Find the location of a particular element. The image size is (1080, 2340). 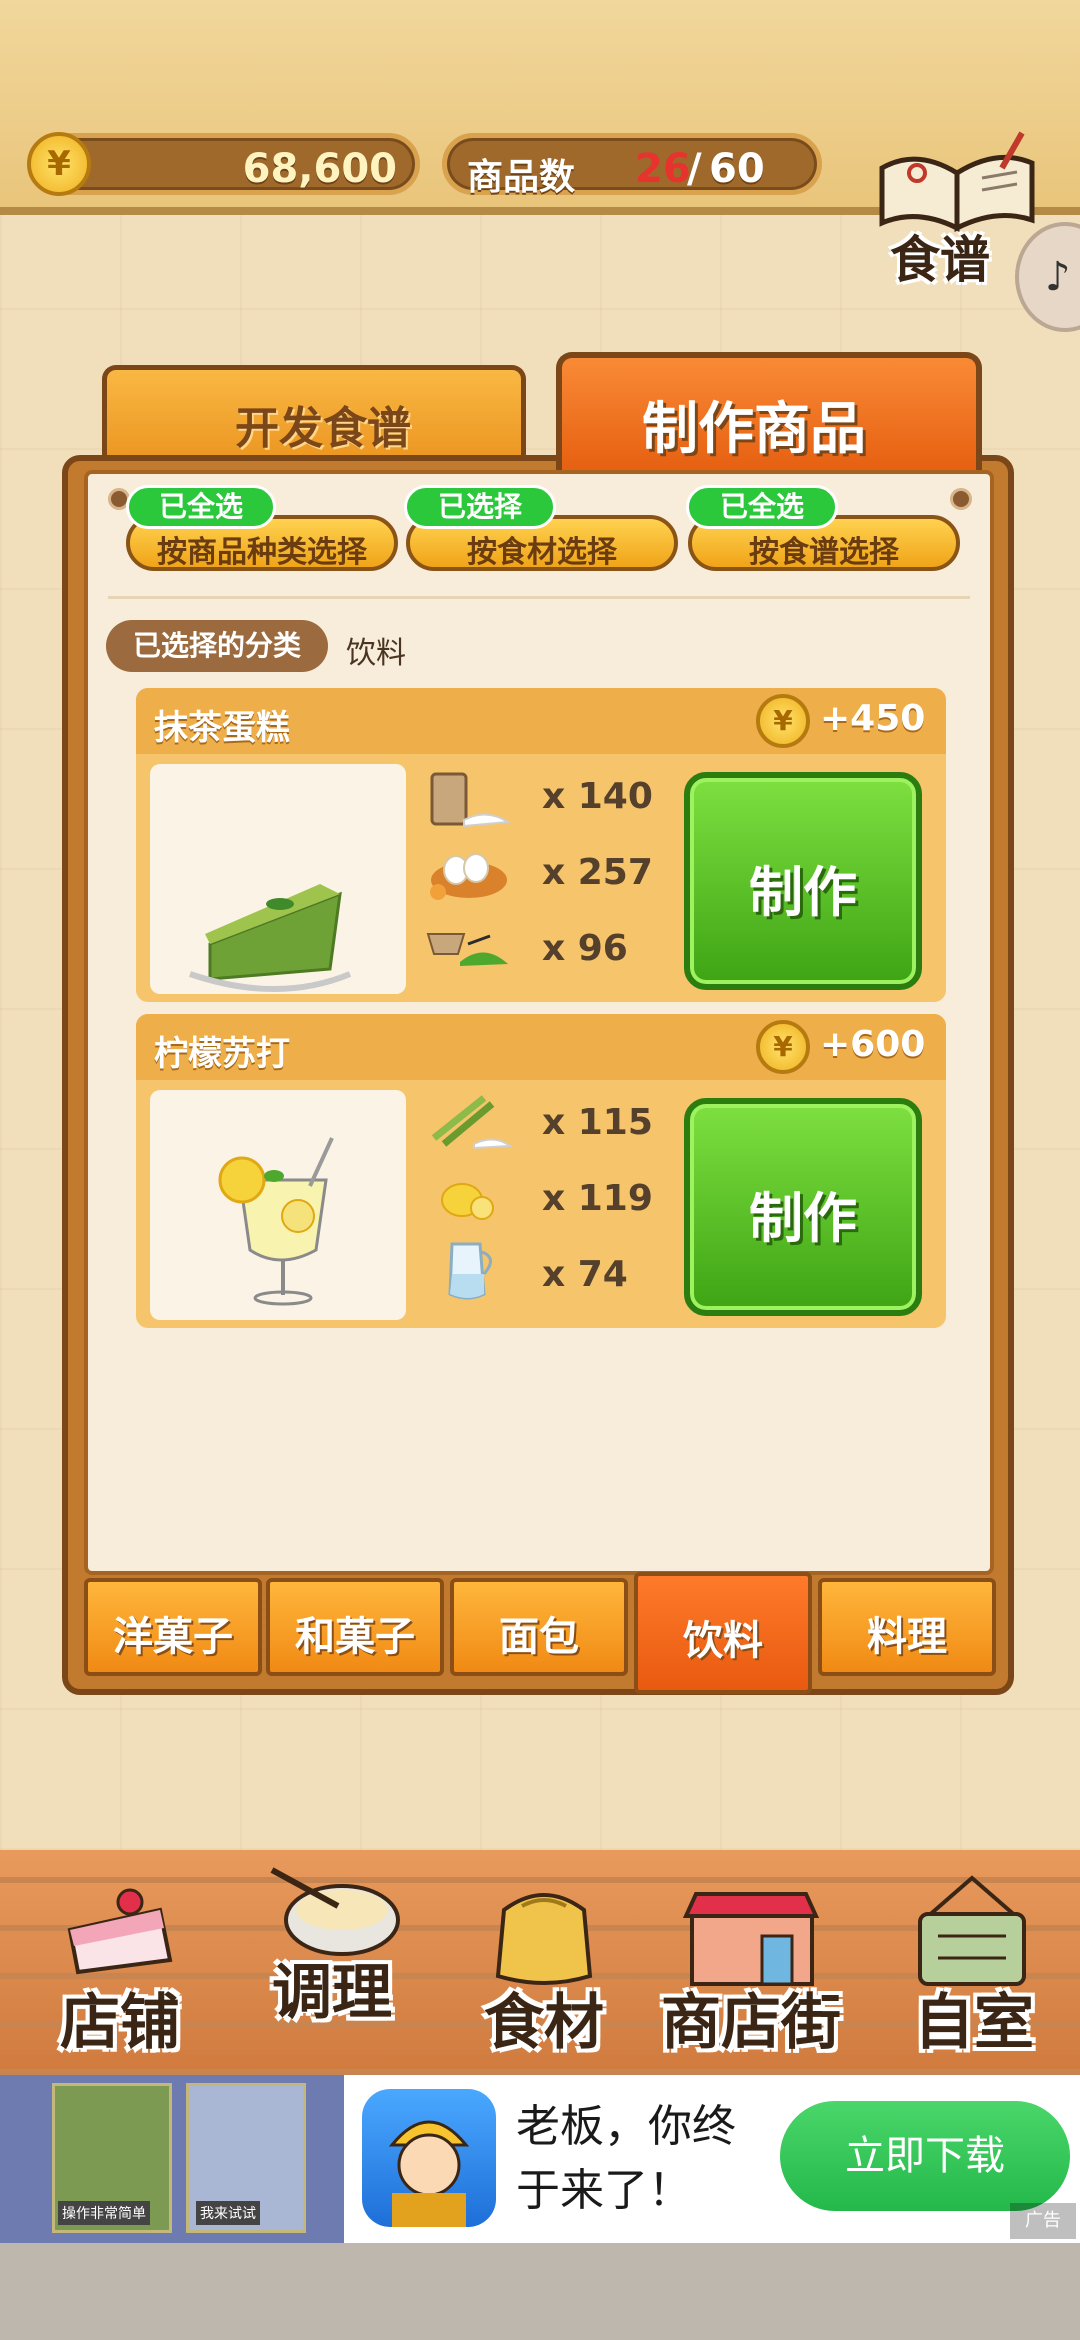

eggs-icon is located at coordinates (468, 876).